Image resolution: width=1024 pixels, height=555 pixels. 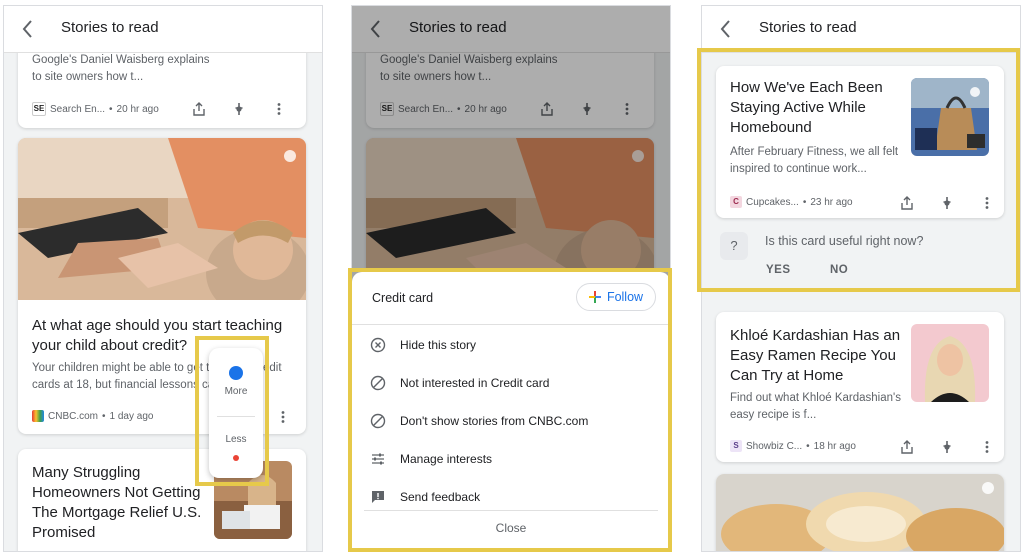 I want to click on feedback-icon, so click(x=378, y=497).